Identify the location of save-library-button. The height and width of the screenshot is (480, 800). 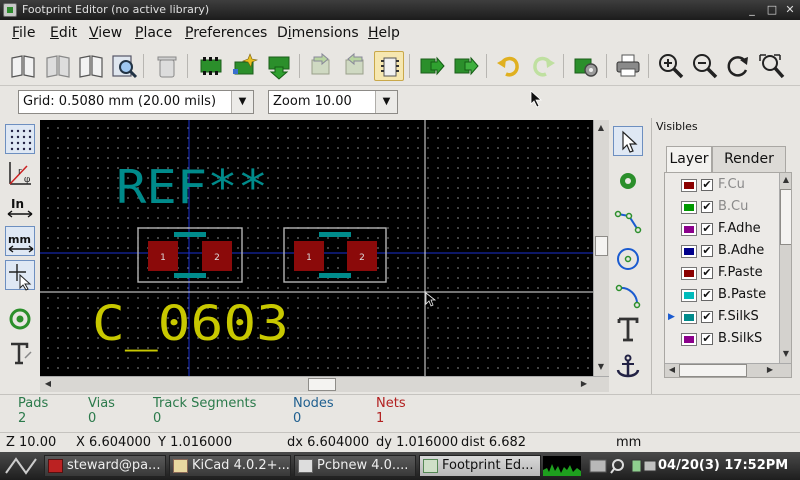
(58, 66).